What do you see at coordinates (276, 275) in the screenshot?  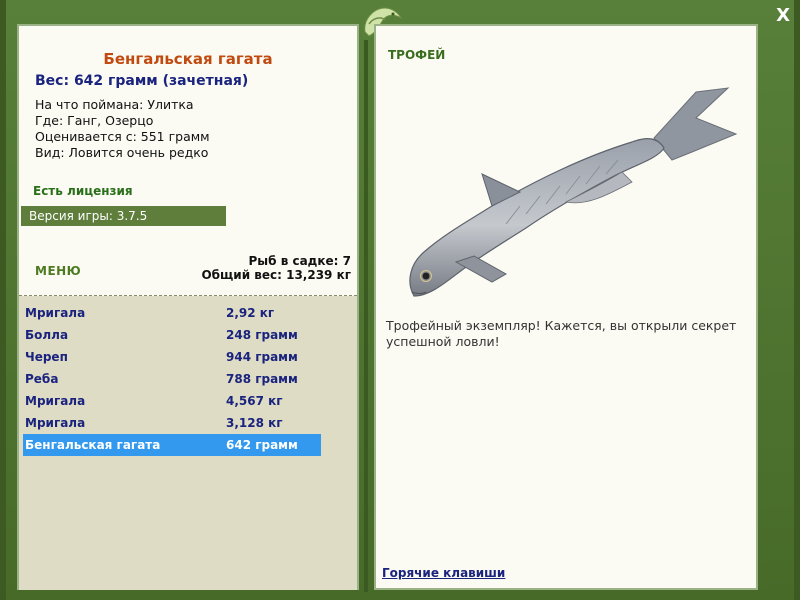 I see `keepnet-total-weight: Общий вес: 13,239 кг` at bounding box center [276, 275].